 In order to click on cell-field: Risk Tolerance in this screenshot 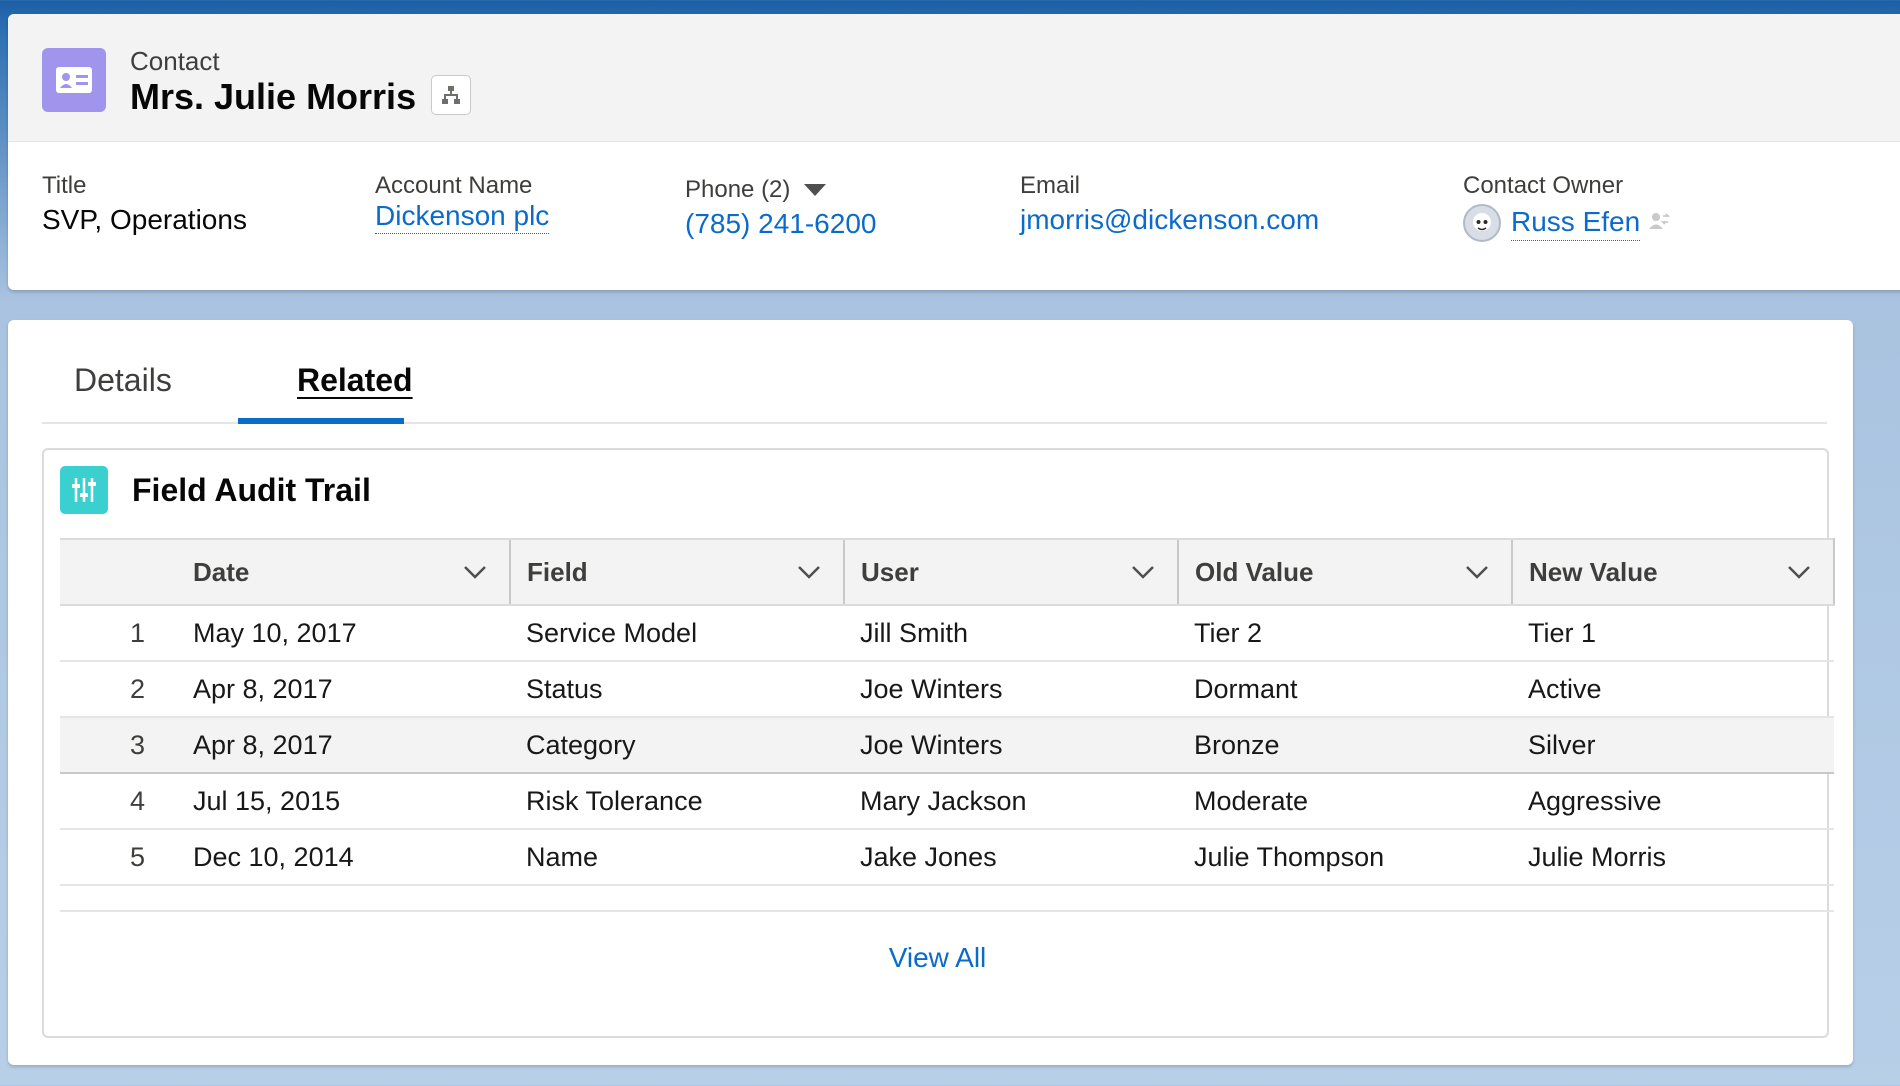, I will do `click(677, 801)`.